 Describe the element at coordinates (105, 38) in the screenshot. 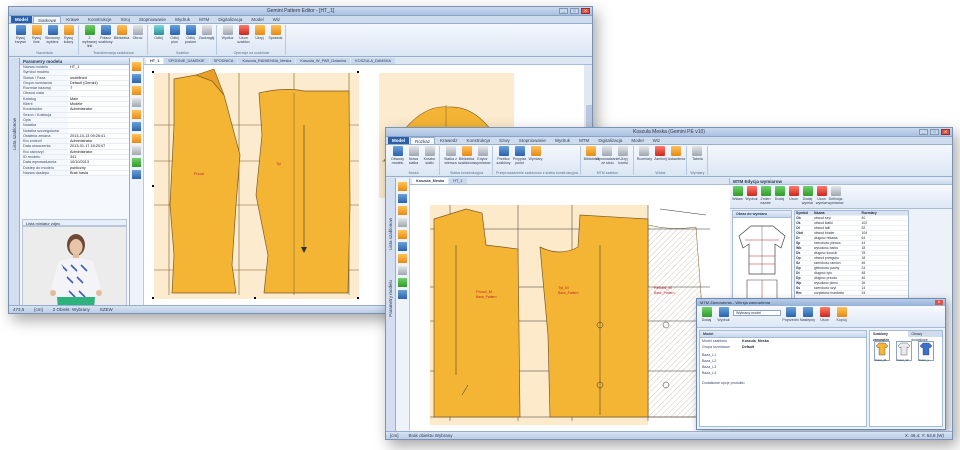

I see `ribbon-button: Polacz szablony` at that location.